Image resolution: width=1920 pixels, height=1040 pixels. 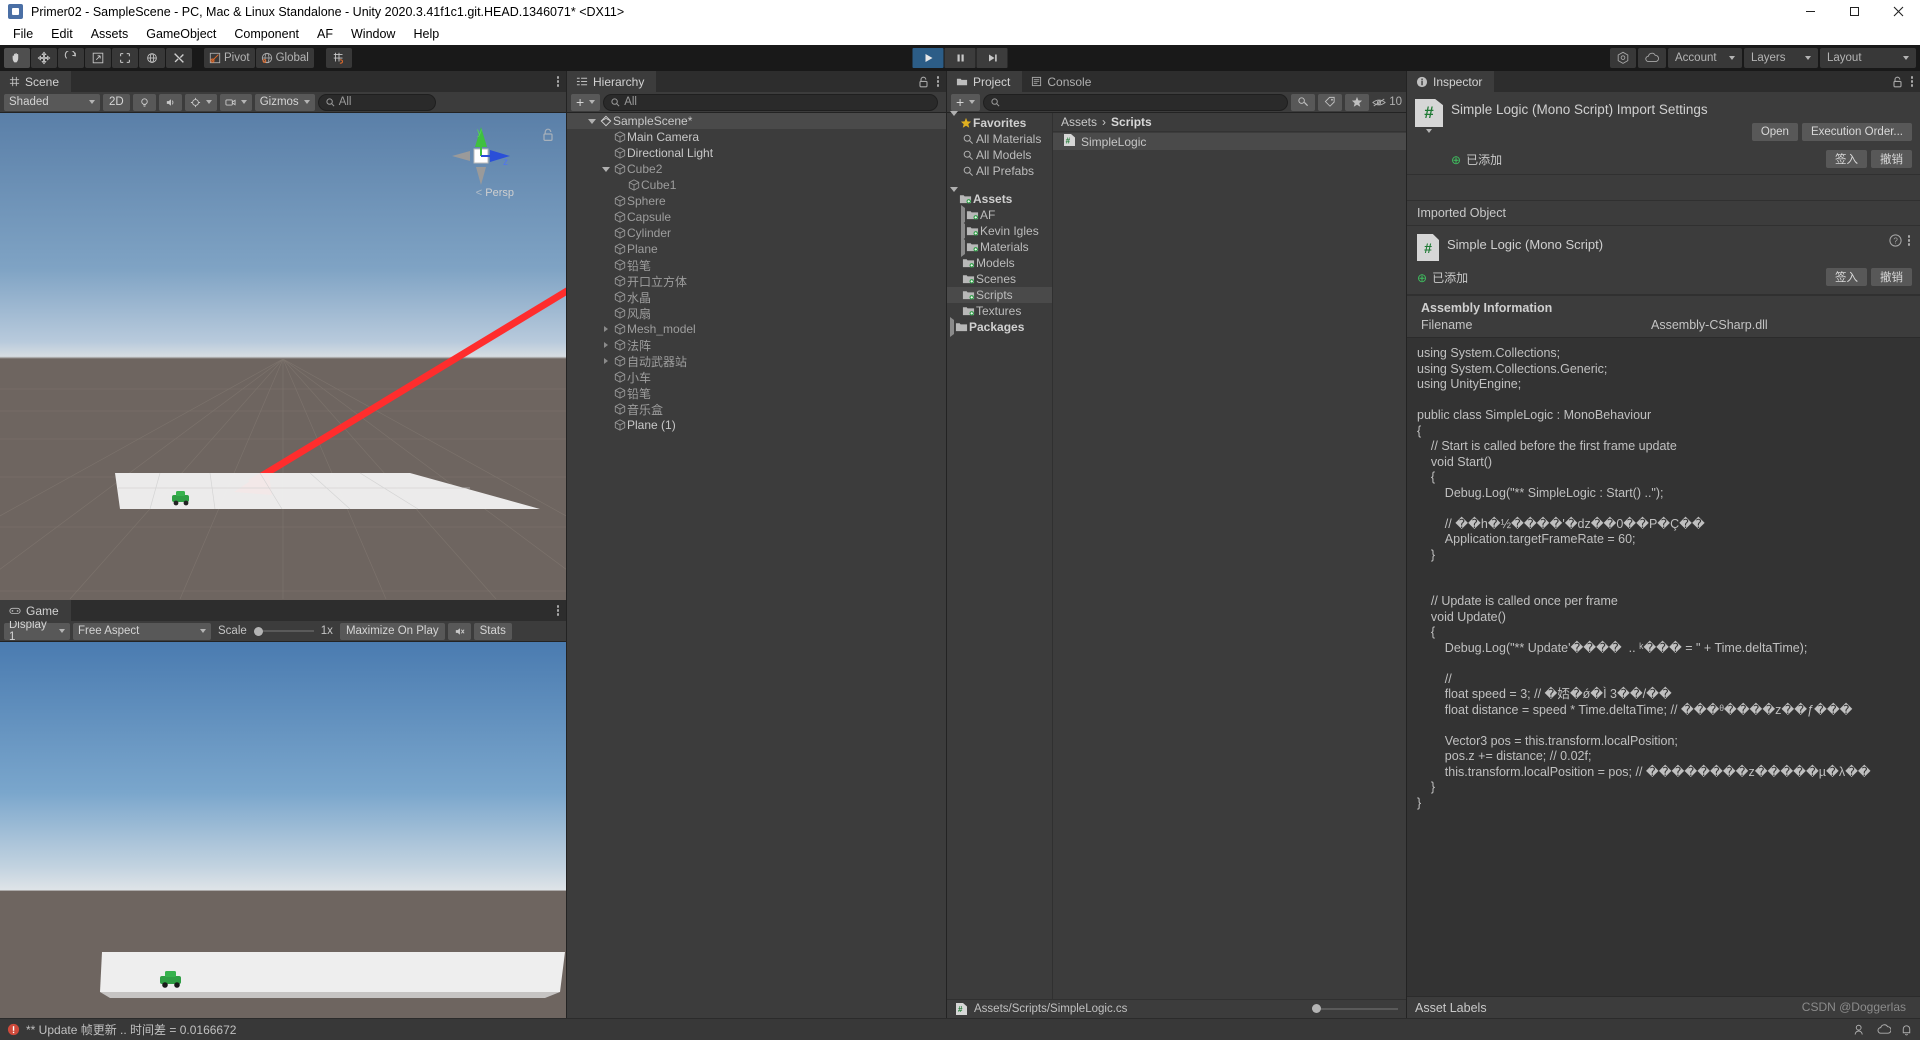 I want to click on project-filter-type-button, so click(x=1303, y=102).